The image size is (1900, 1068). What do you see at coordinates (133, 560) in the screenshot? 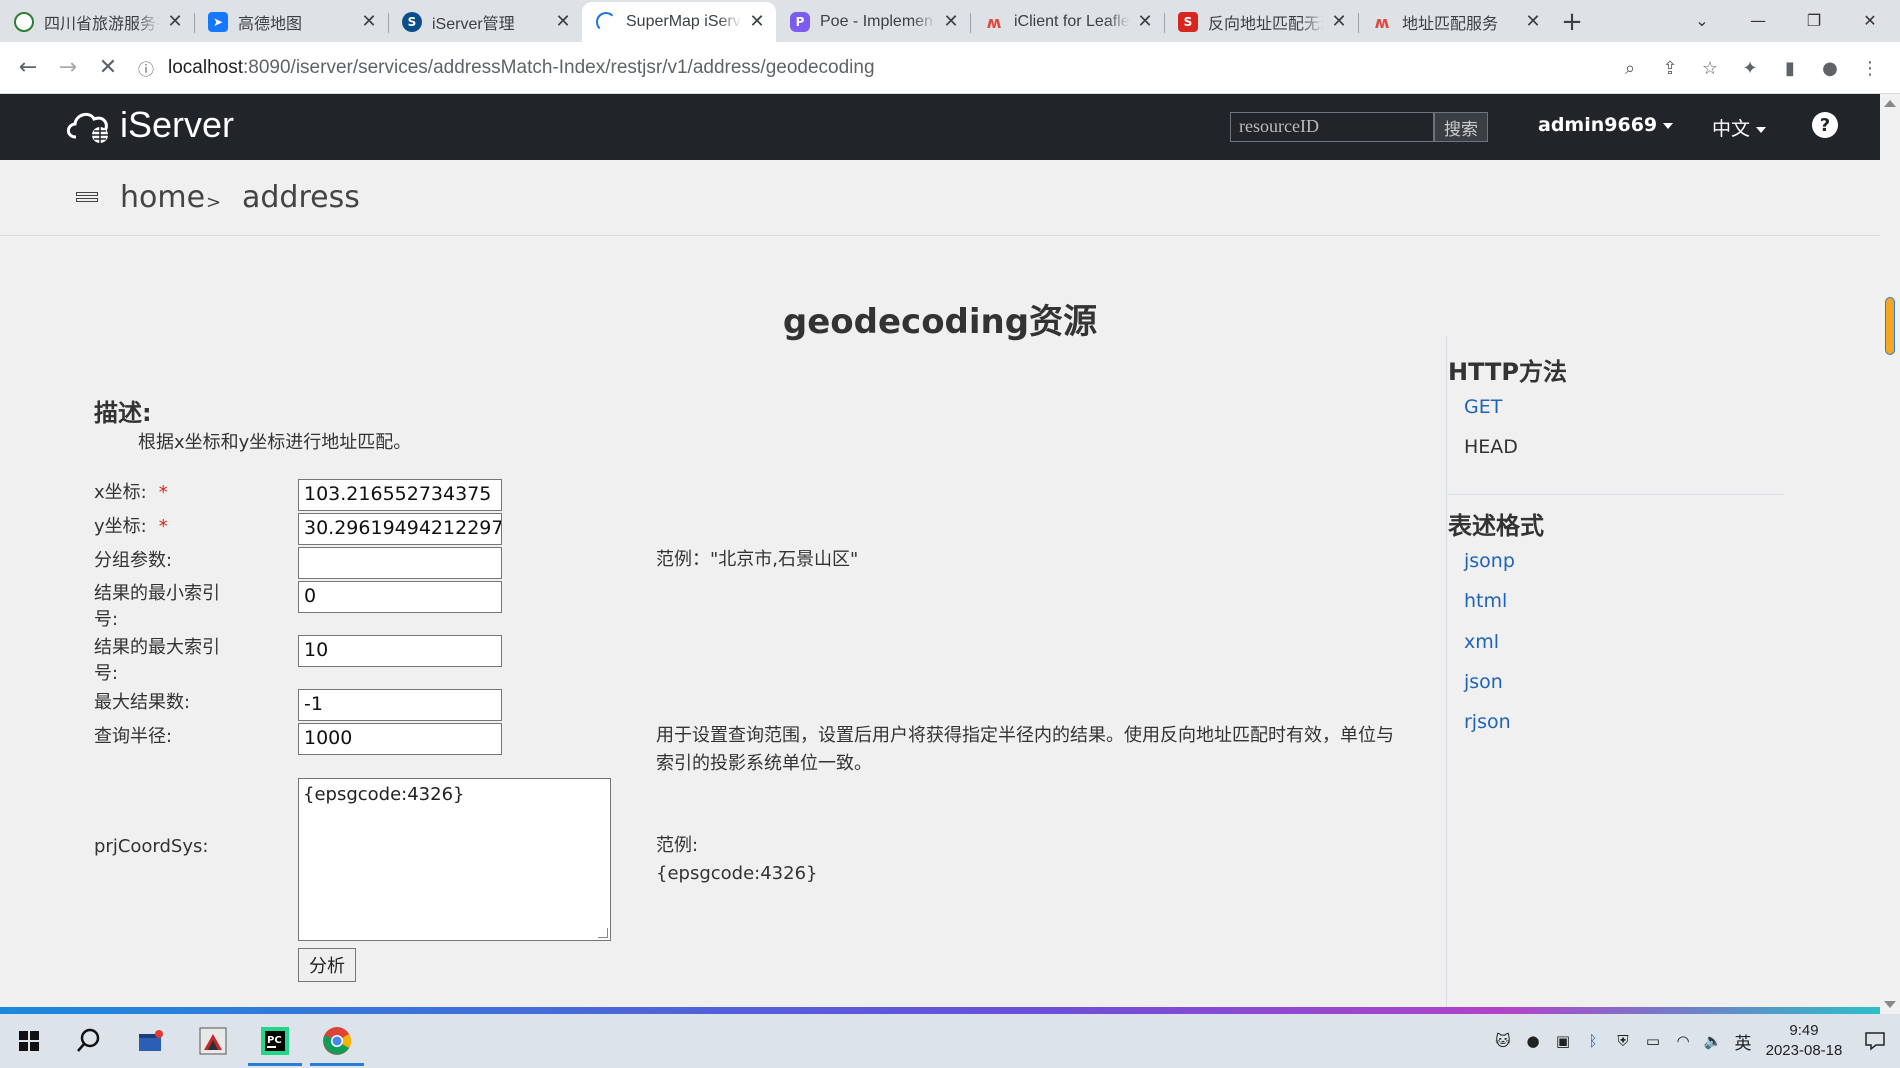
I see `group-param-label: 分组参数:` at bounding box center [133, 560].